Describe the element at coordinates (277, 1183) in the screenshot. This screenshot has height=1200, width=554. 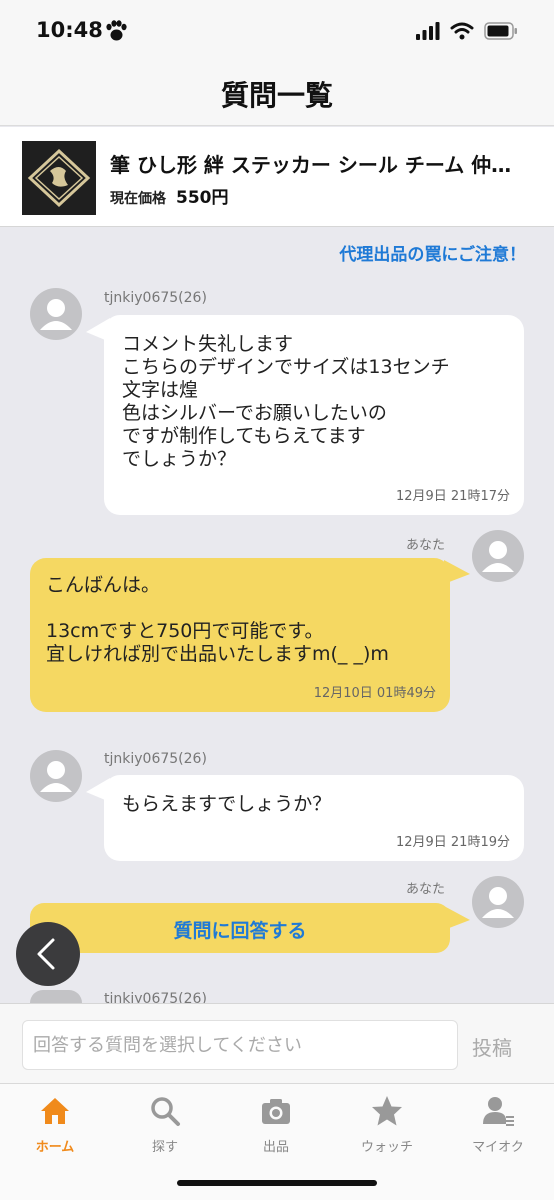
I see `home-indicator` at that location.